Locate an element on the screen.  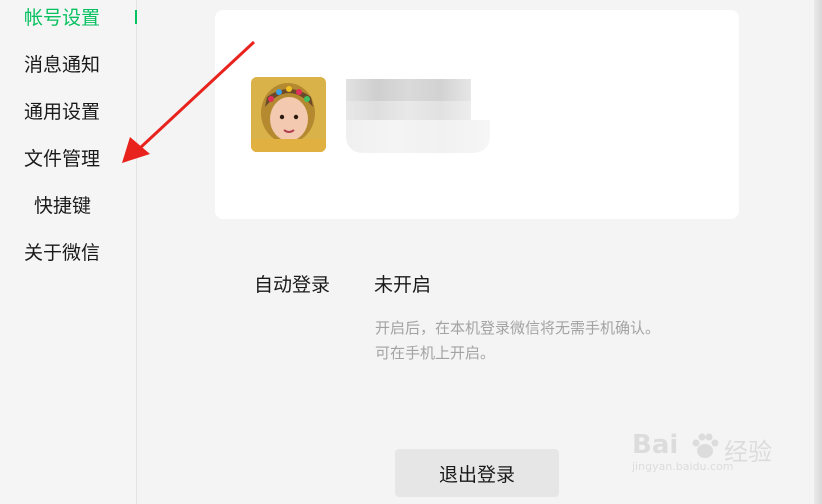
sidebar-item-about-wechat: 关于微信 is located at coordinates (62, 253).